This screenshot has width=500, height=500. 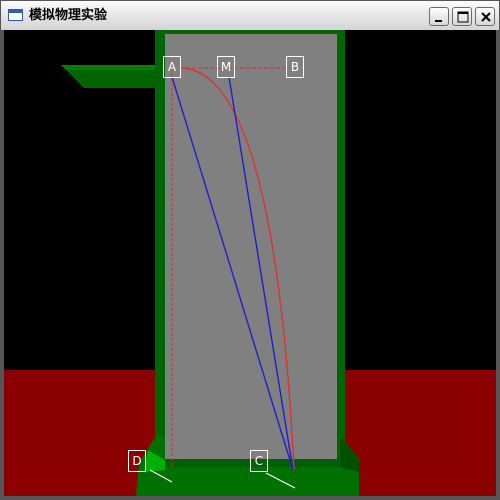 What do you see at coordinates (438, 21) in the screenshot?
I see `minimize-icon` at bounding box center [438, 21].